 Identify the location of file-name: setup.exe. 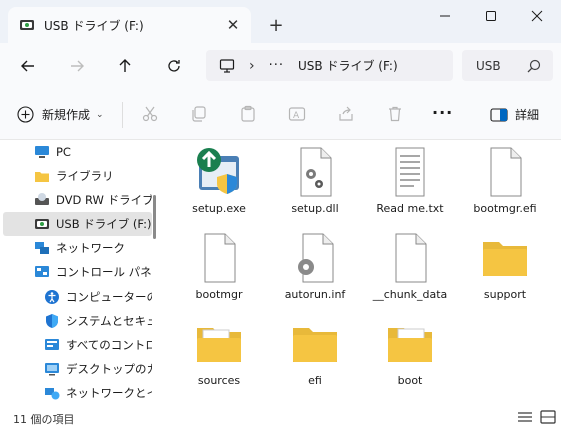
(219, 208).